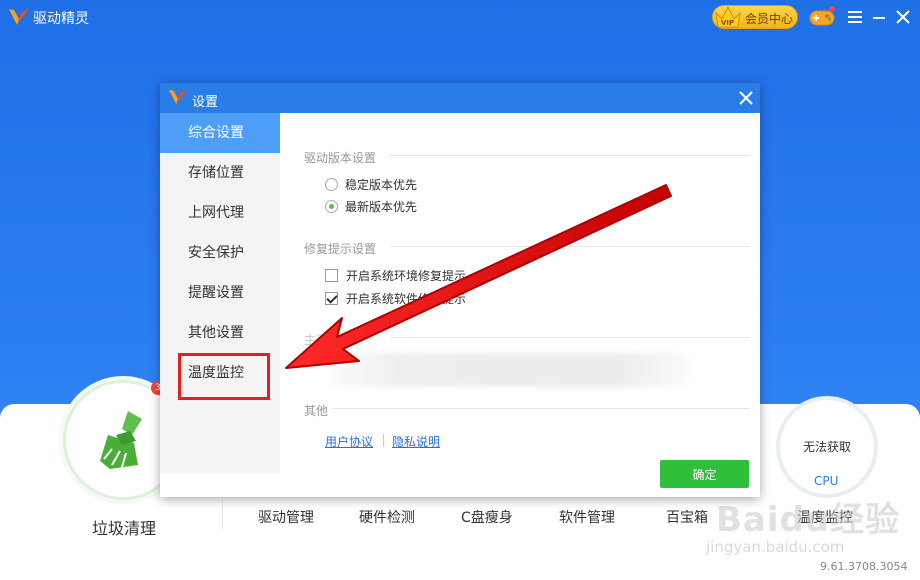  What do you see at coordinates (460, 17) in the screenshot?
I see `title-bar: 驱动精灵 VIP 会员中心` at bounding box center [460, 17].